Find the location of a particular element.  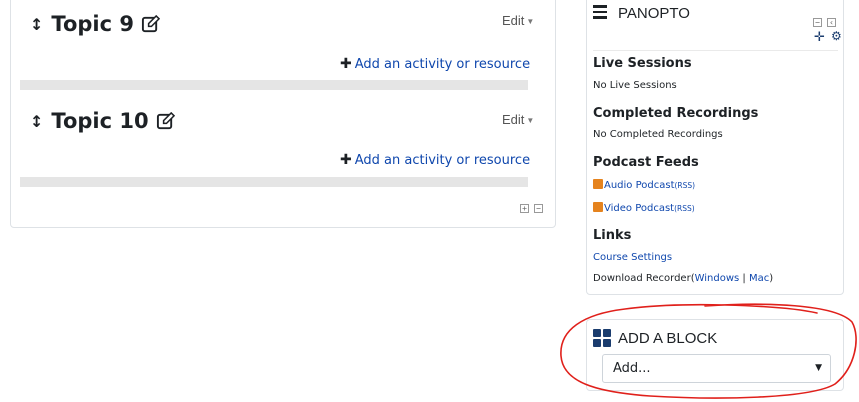

gear-icon: ⚙ is located at coordinates (836, 36).